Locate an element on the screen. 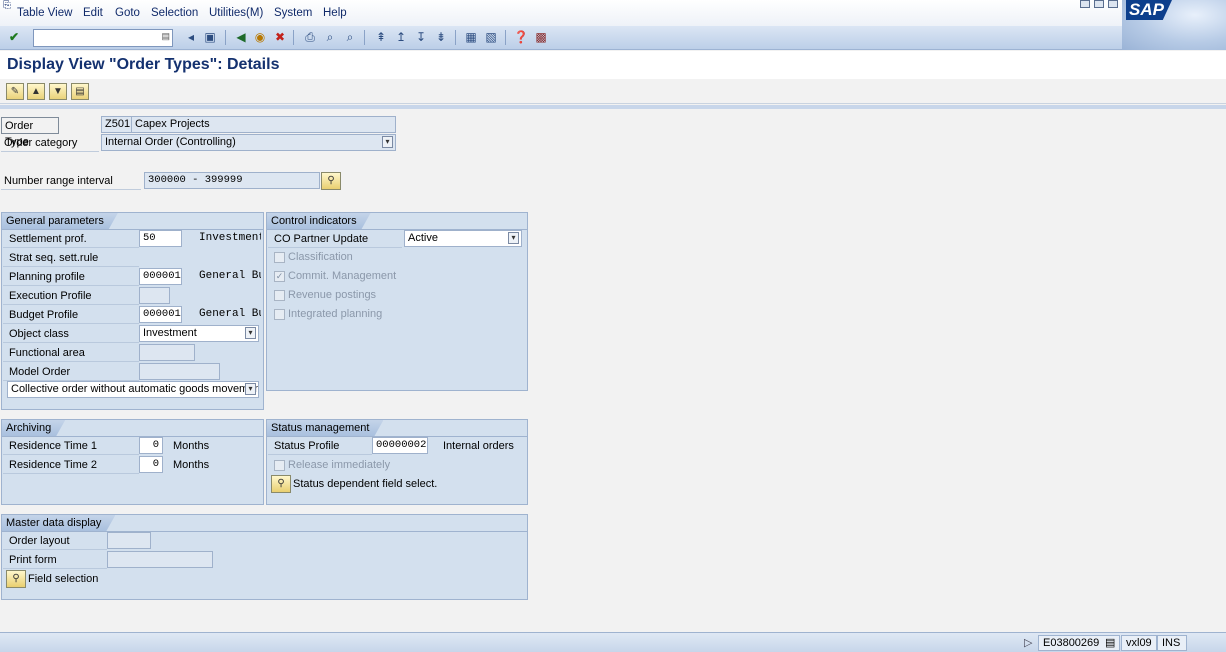  residence-time-2-field: 0 is located at coordinates (151, 464).